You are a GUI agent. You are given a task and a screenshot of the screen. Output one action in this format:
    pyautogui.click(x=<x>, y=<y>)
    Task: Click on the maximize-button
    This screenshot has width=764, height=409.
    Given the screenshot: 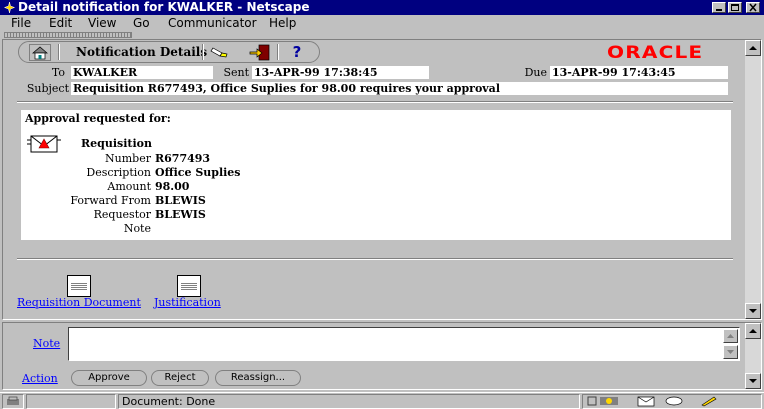 What is the action you would take?
    pyautogui.click(x=735, y=7)
    